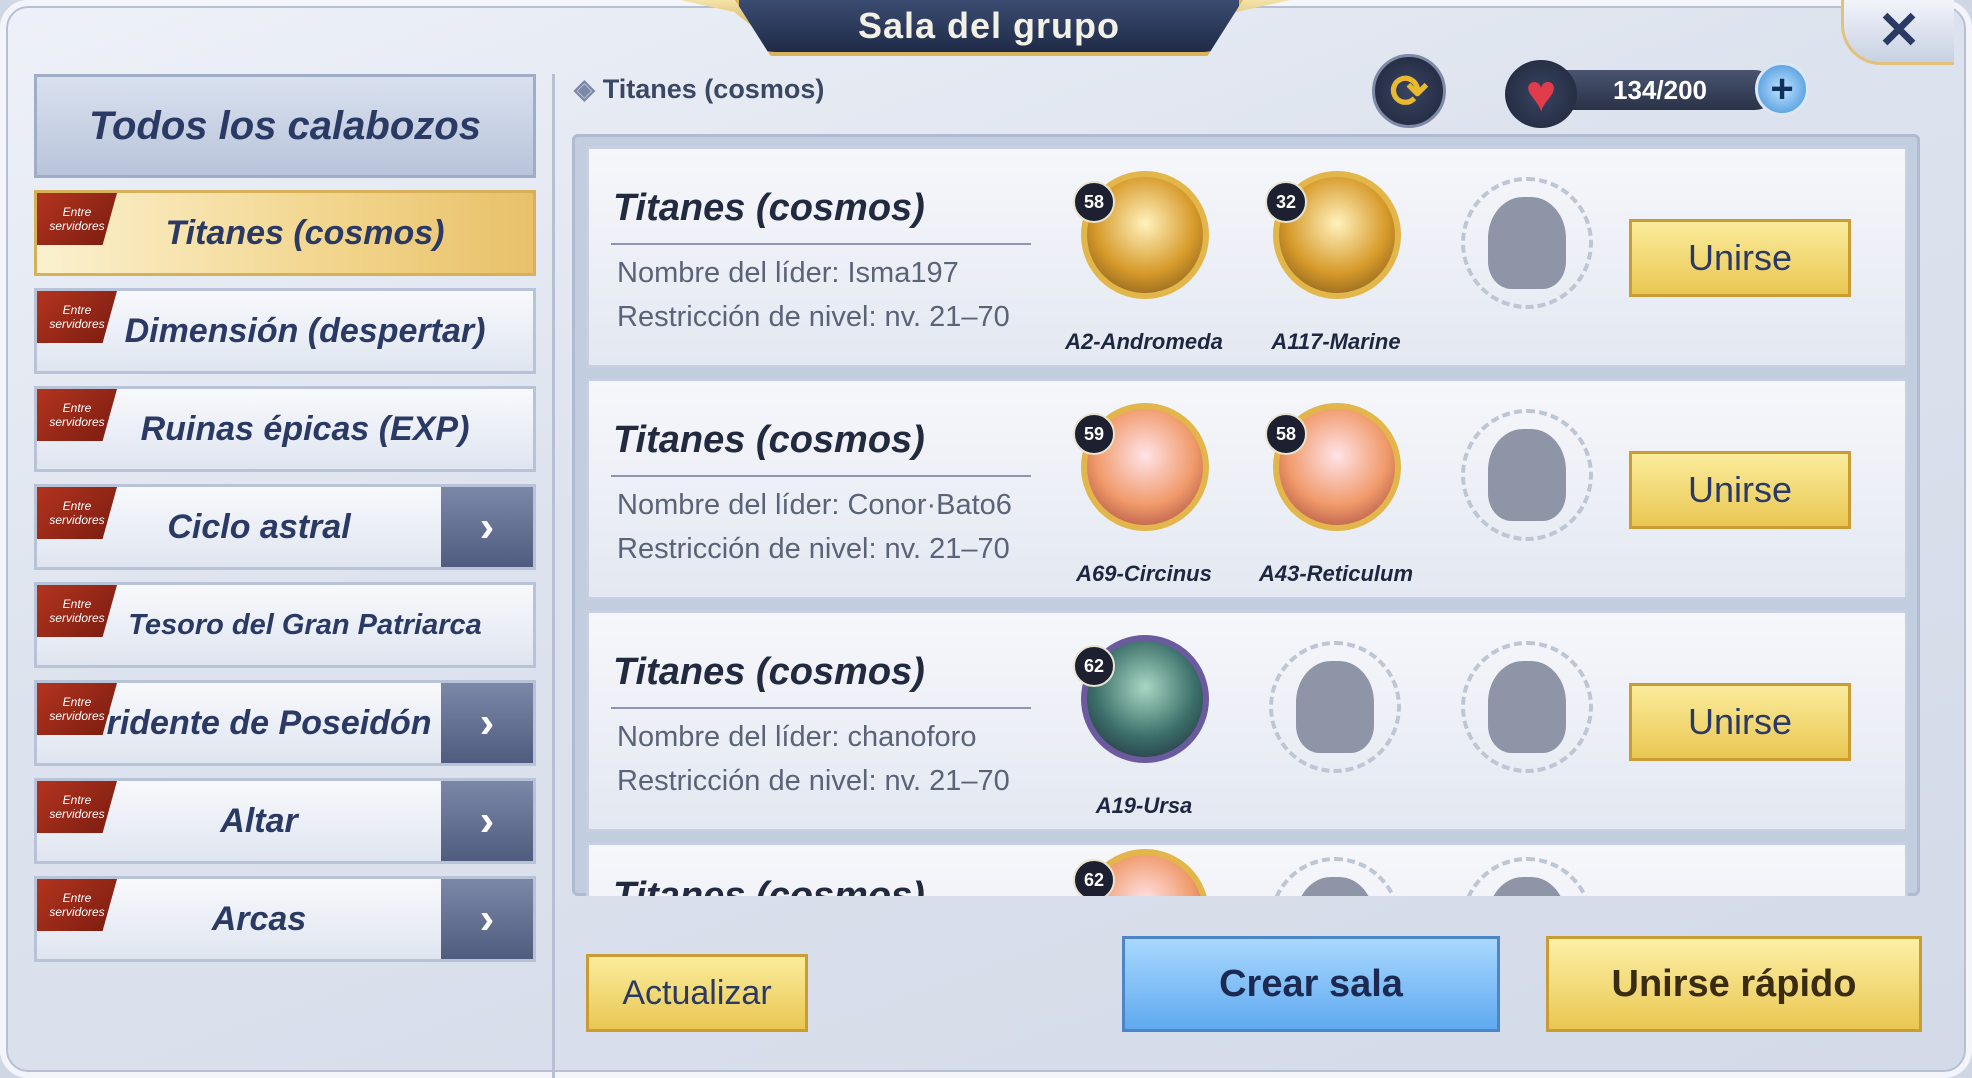 The height and width of the screenshot is (1078, 1972). What do you see at coordinates (713, 89) in the screenshot?
I see `breadcrumb-label: Titanes (cosmos)` at bounding box center [713, 89].